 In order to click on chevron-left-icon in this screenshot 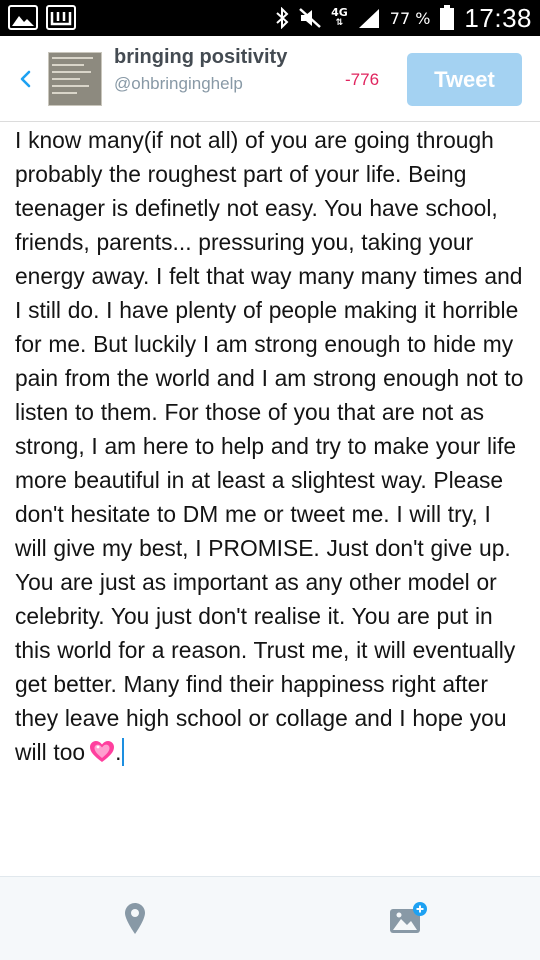, I will do `click(25, 79)`.